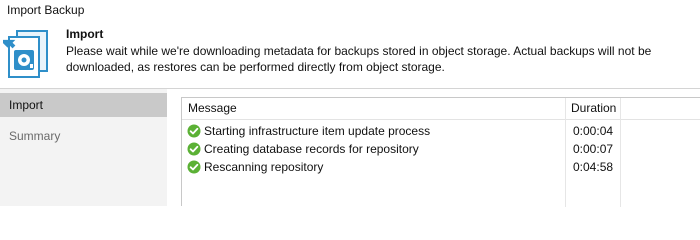  I want to click on header-title: Import, so click(85, 34).